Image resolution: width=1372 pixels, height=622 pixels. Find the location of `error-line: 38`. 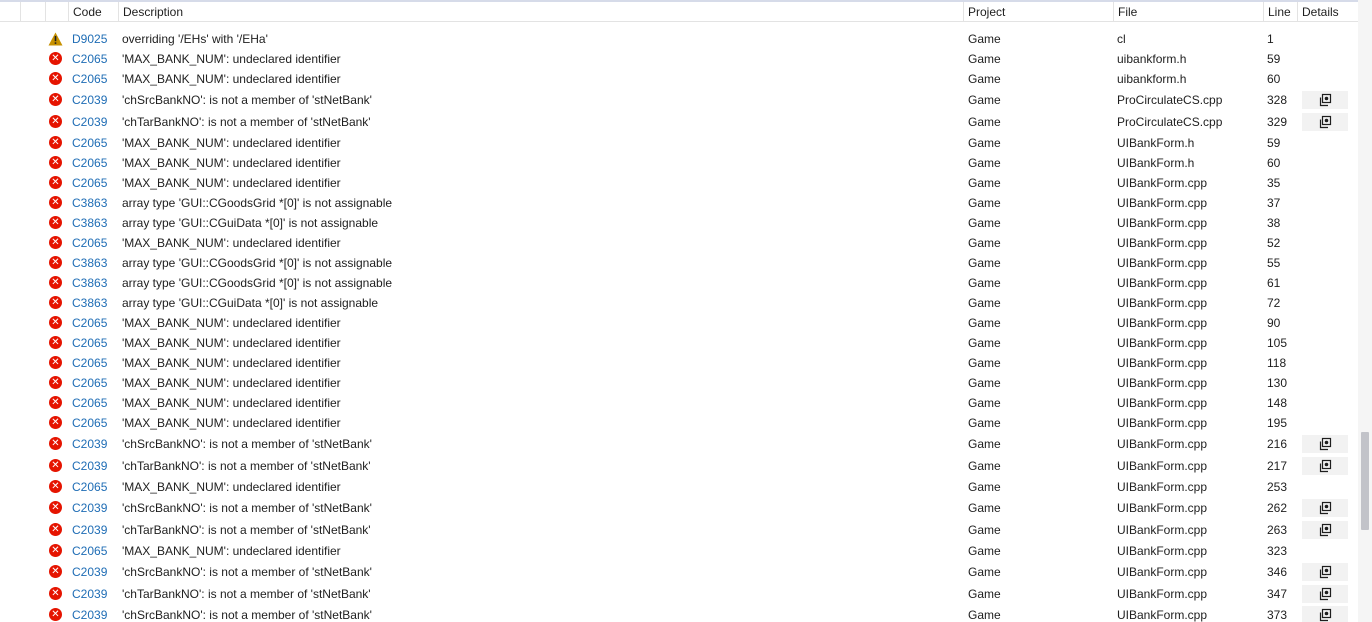

error-line: 38 is located at coordinates (1274, 223).